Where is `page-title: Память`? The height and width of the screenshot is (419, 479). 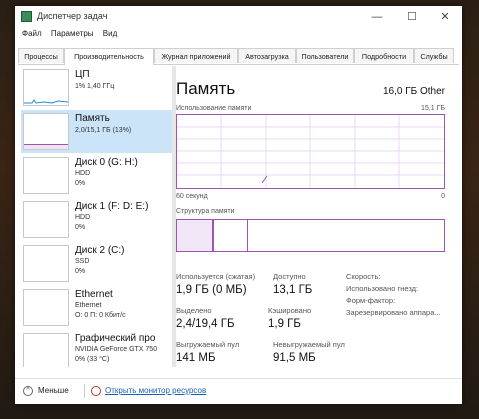
page-title: Память is located at coordinates (206, 88).